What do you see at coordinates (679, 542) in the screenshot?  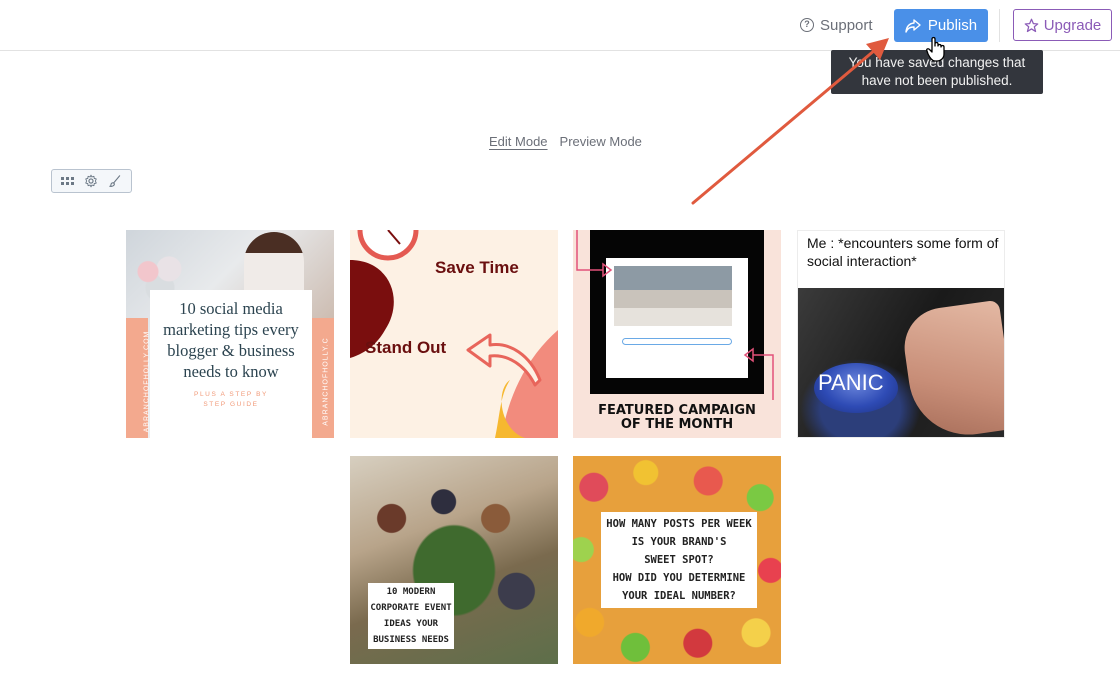 I see `label-line-2: IS YOUR BRAND'S` at bounding box center [679, 542].